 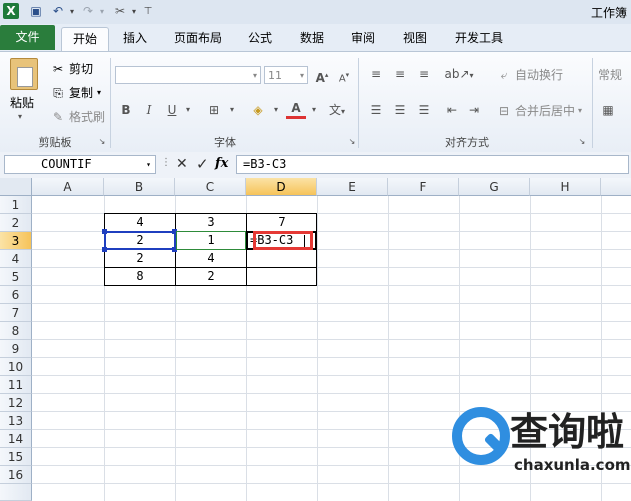 I want to click on redo-dropdown-icon: ▾, so click(x=102, y=11).